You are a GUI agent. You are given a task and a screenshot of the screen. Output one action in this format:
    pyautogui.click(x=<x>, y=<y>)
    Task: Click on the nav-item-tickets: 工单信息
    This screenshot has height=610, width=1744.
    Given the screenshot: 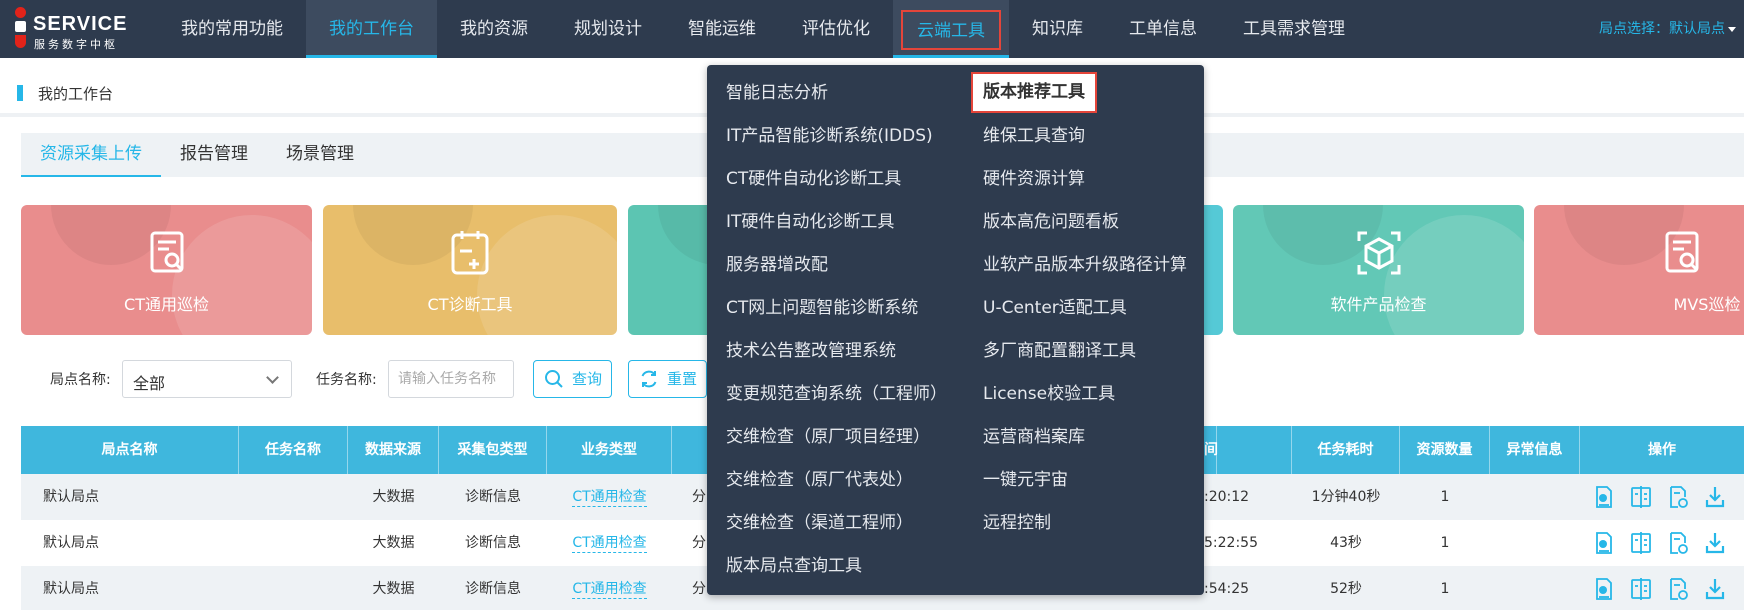 What is the action you would take?
    pyautogui.click(x=1163, y=29)
    